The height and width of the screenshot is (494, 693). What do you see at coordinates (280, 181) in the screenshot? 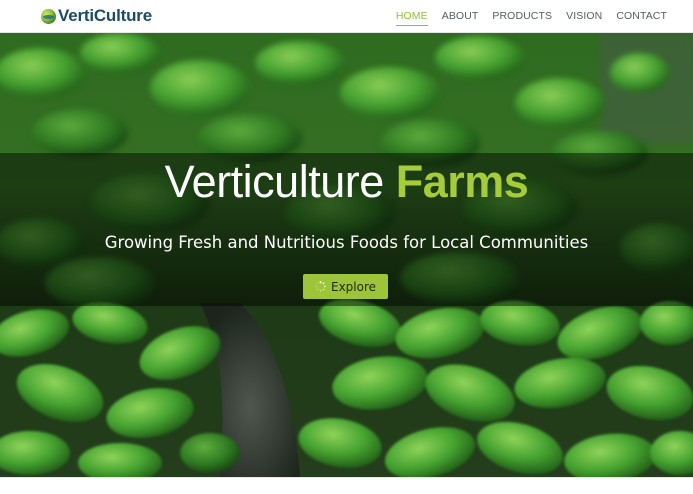
I see `hero-title-main: Verticulture` at bounding box center [280, 181].